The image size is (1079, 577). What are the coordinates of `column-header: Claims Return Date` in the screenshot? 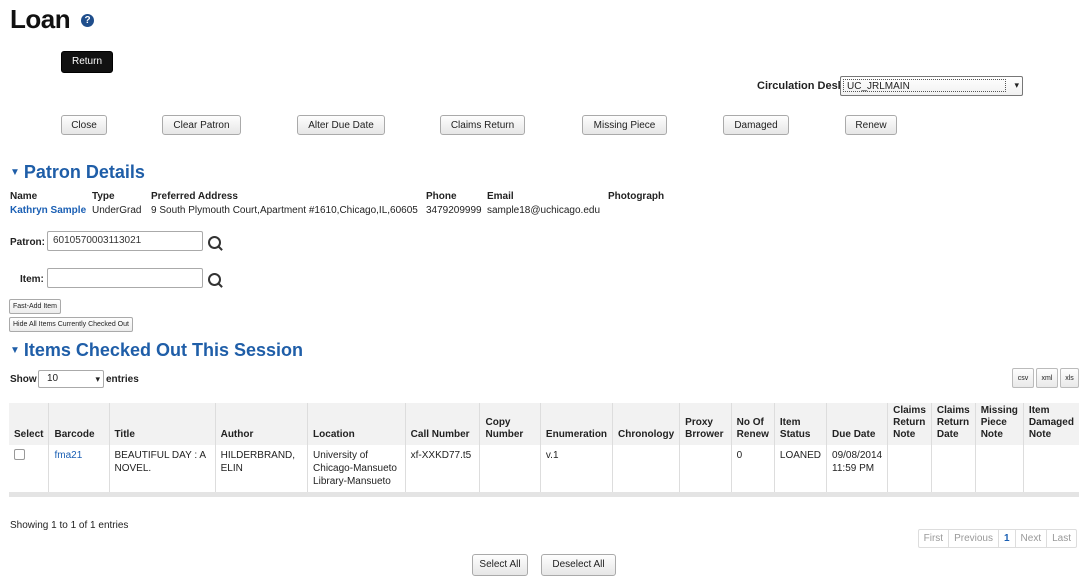 It's located at (953, 424).